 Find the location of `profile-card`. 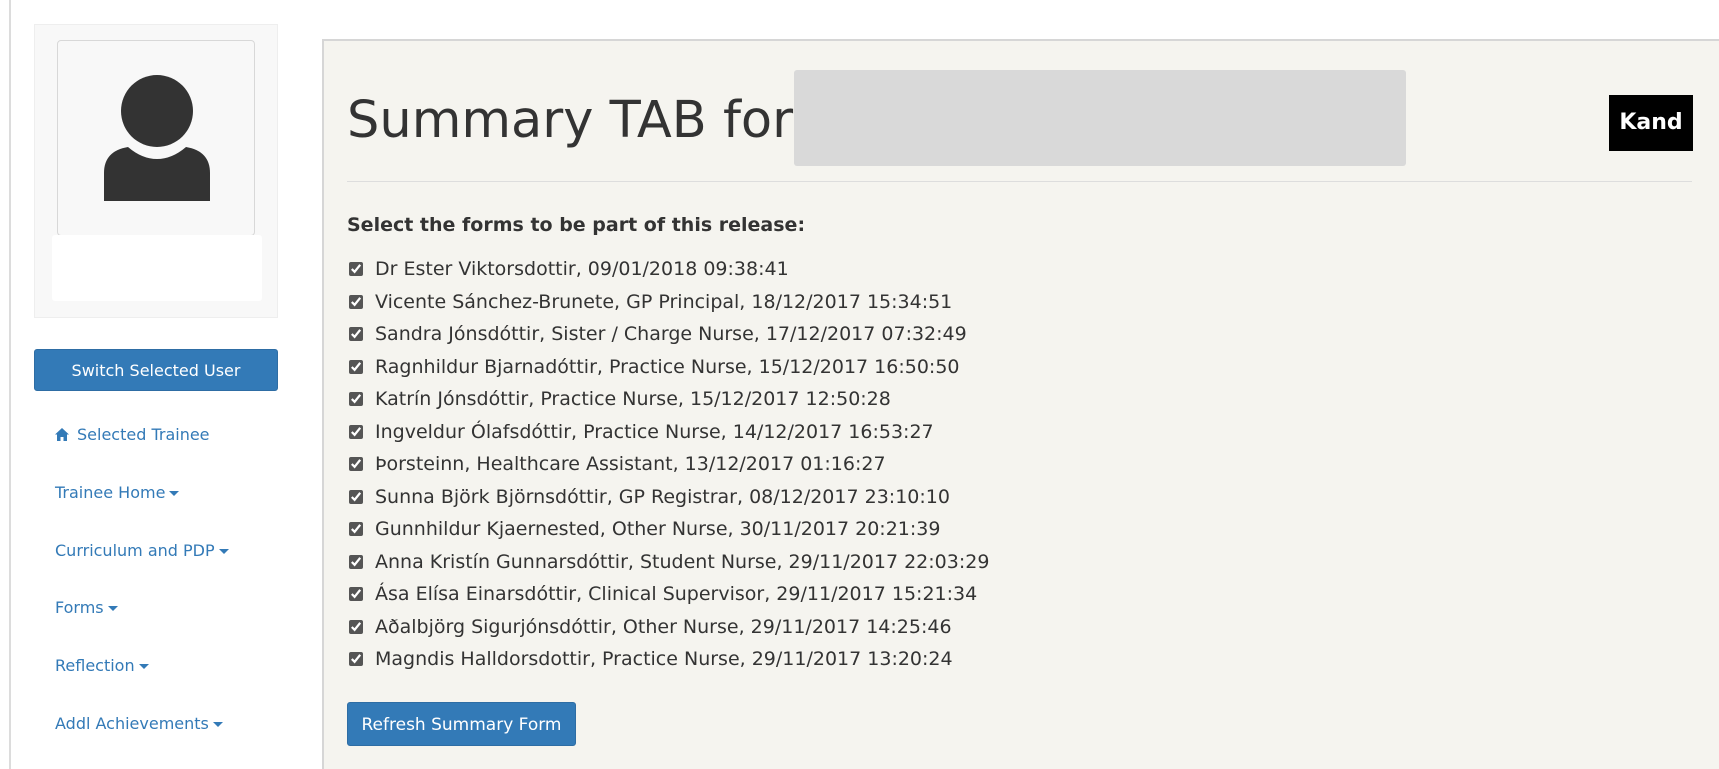

profile-card is located at coordinates (156, 171).